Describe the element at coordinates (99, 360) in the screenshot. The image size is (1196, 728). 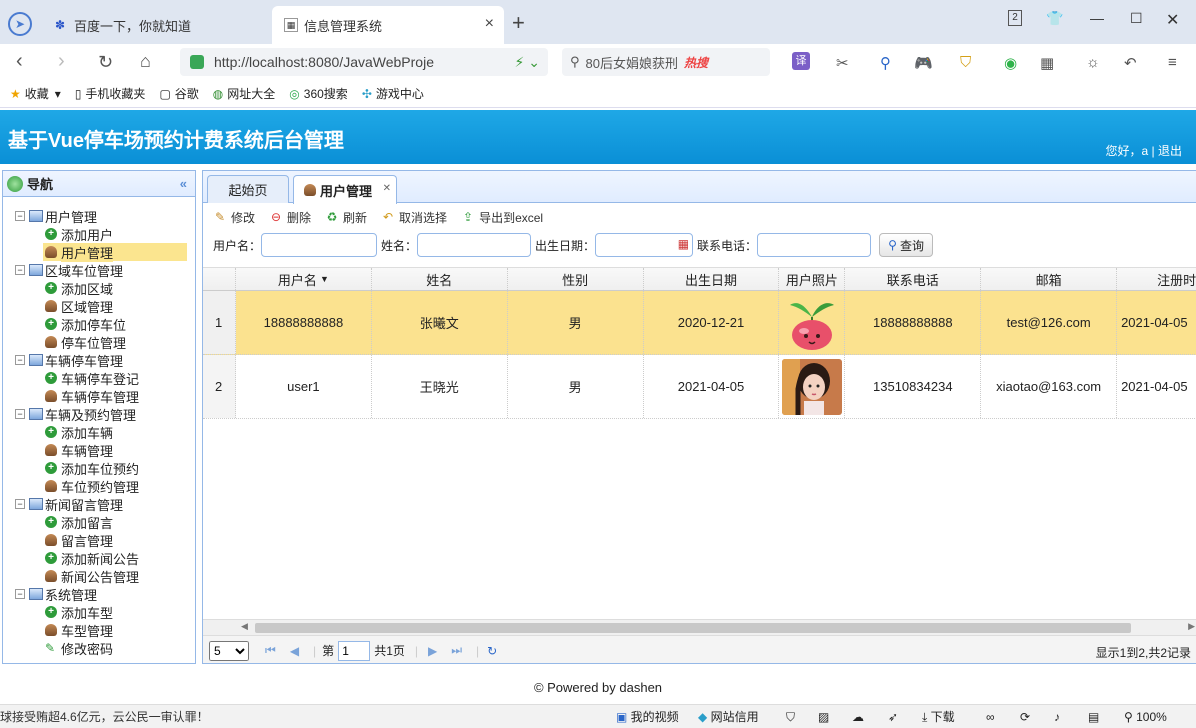
I see `nav-group-parking: − 车辆停车管理` at that location.